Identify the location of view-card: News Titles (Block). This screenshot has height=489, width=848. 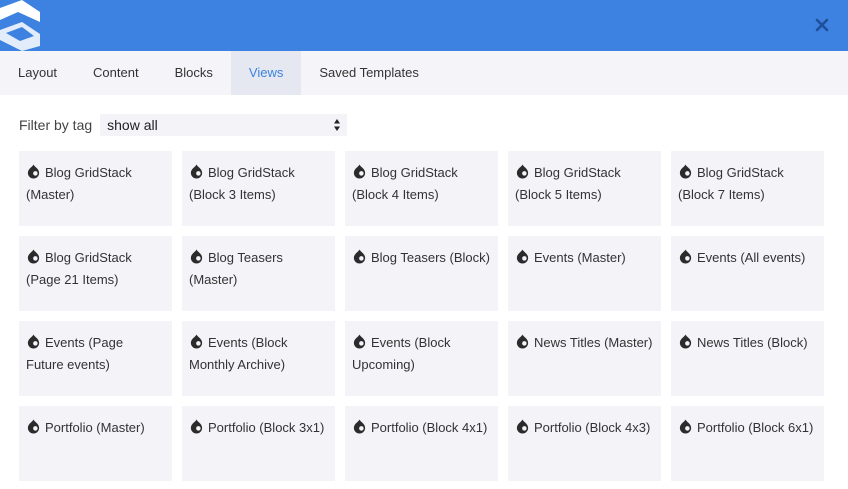
(747, 358).